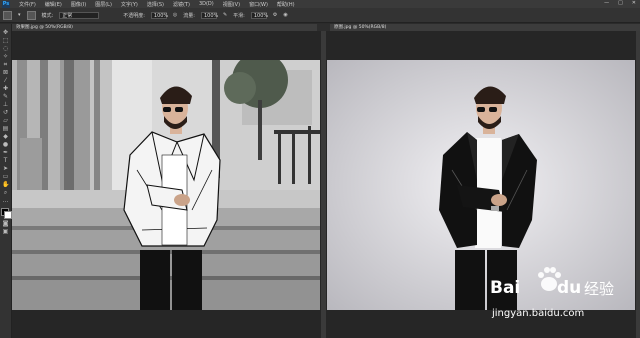 Image resolution: width=640 pixels, height=338 pixels. Describe the element at coordinates (5, 113) in the screenshot. I see `history-brush-tool-icon: ↺` at that location.